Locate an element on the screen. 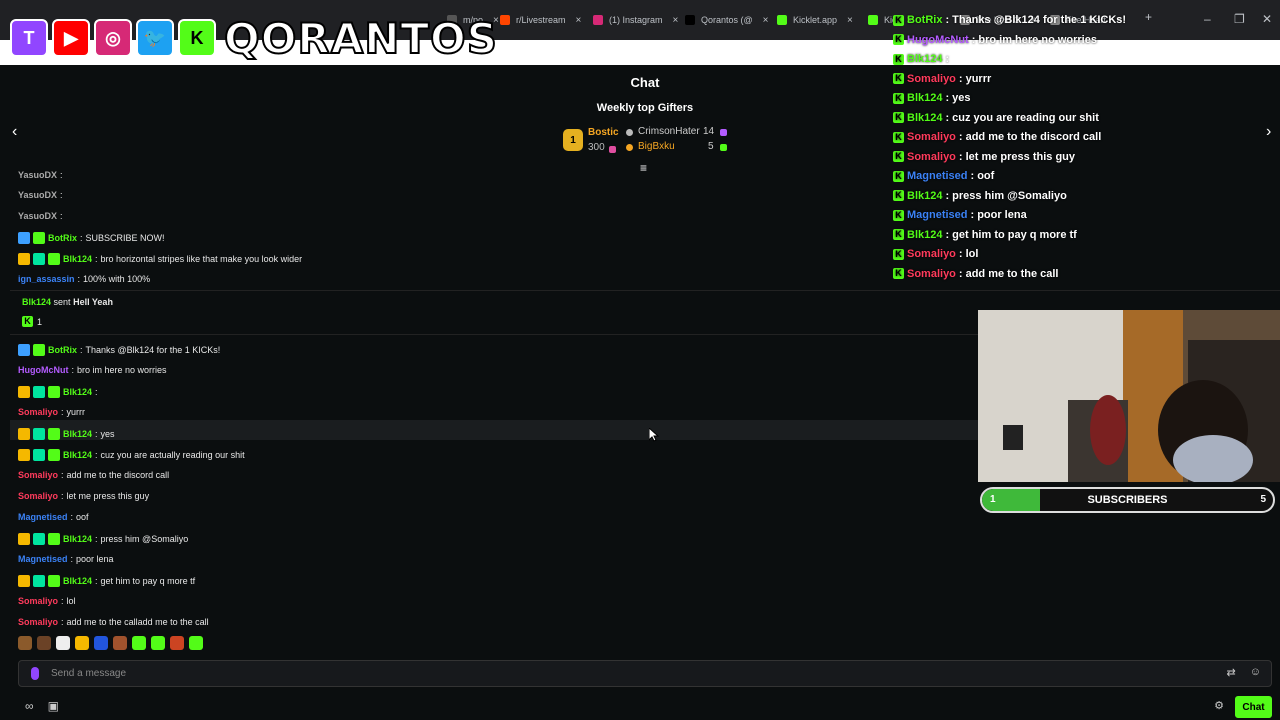  mic-icon is located at coordinates (35, 673).